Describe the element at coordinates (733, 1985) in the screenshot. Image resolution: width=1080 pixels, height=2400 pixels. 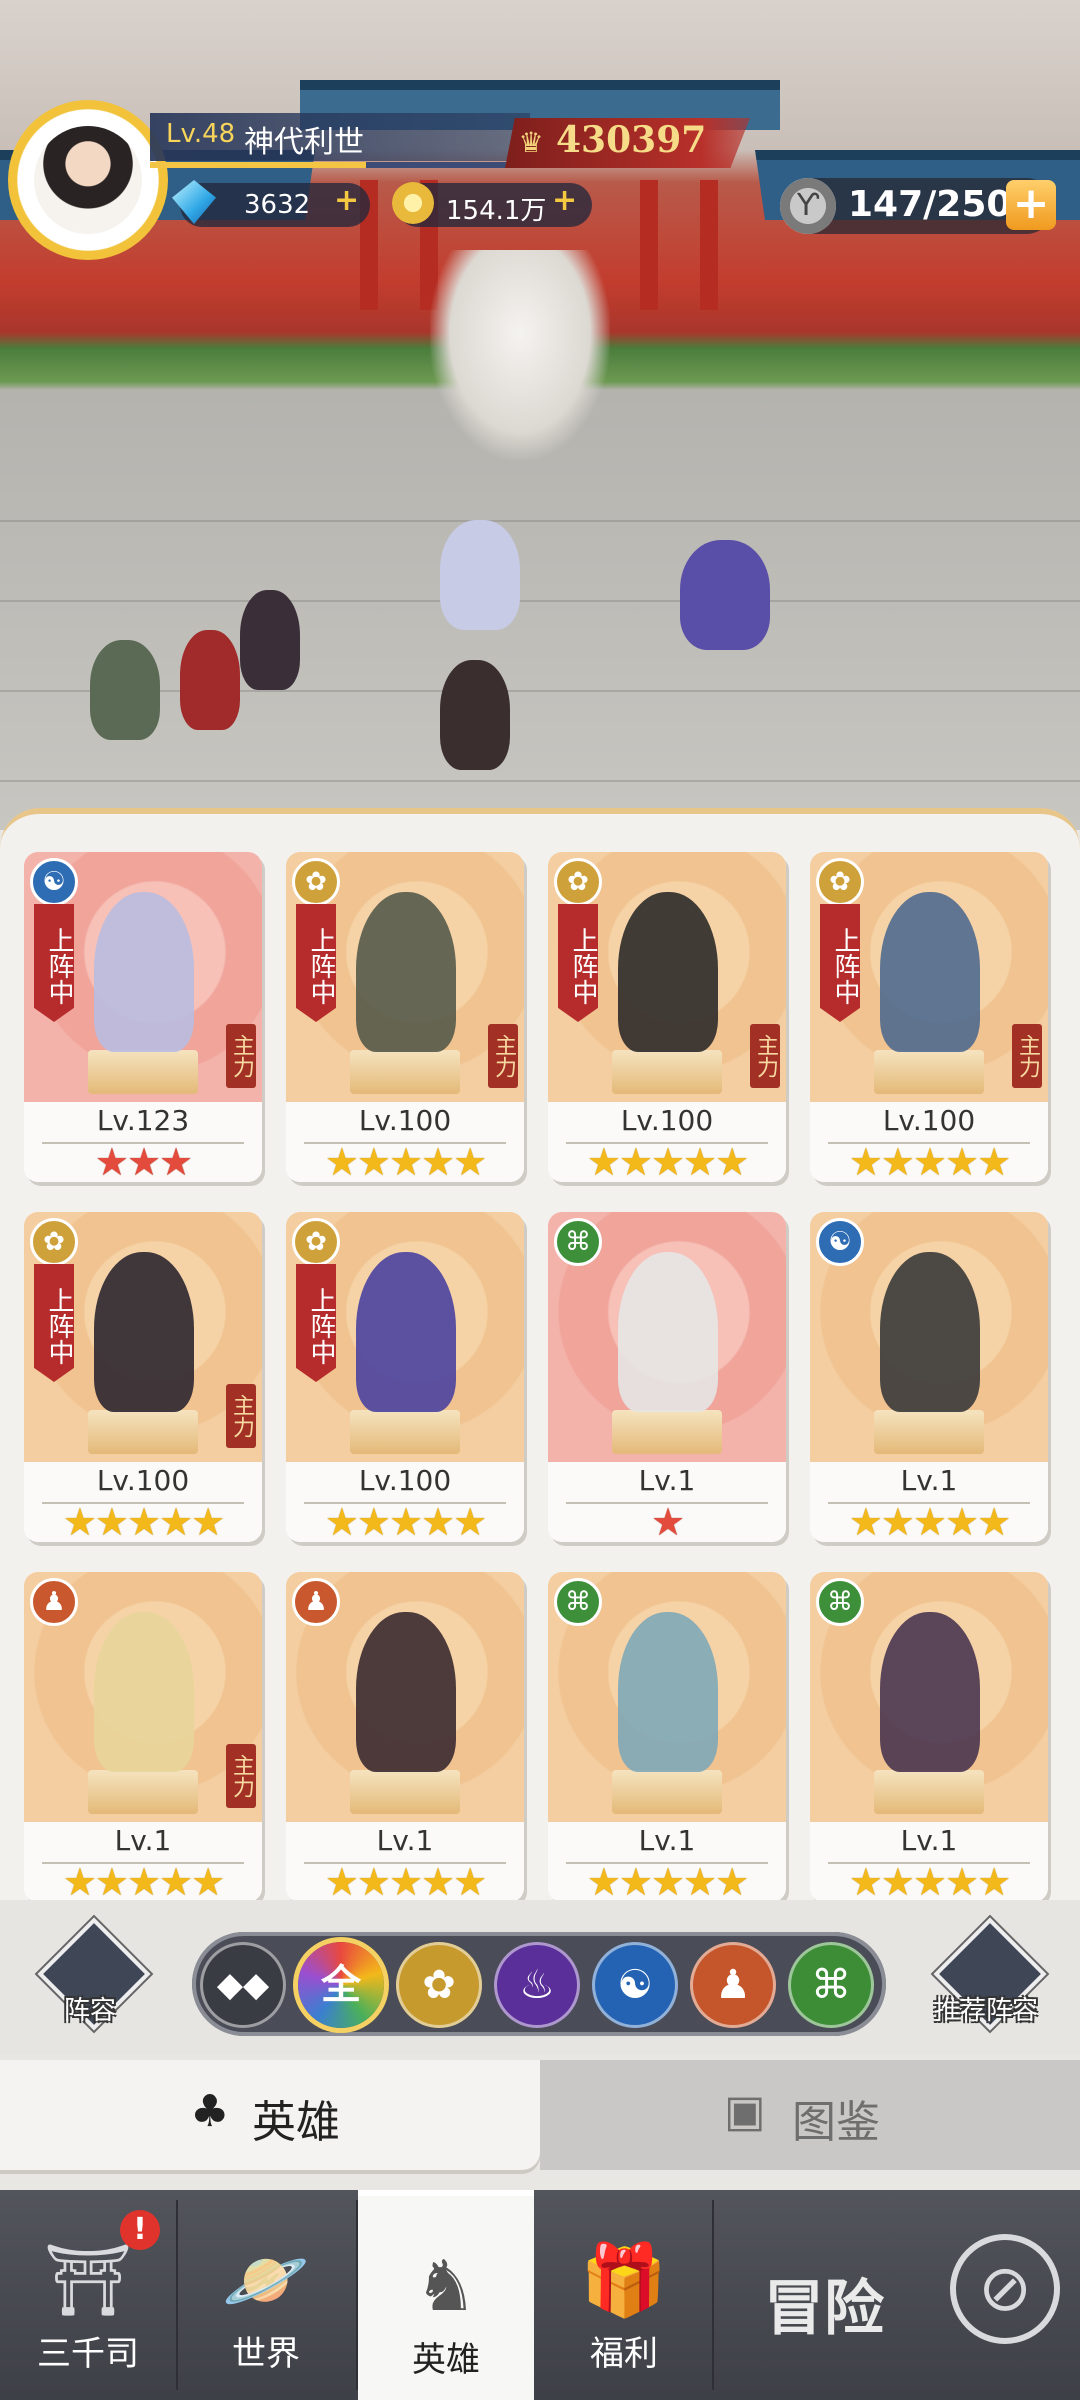
I see `faction-filter-orange: ♟` at that location.